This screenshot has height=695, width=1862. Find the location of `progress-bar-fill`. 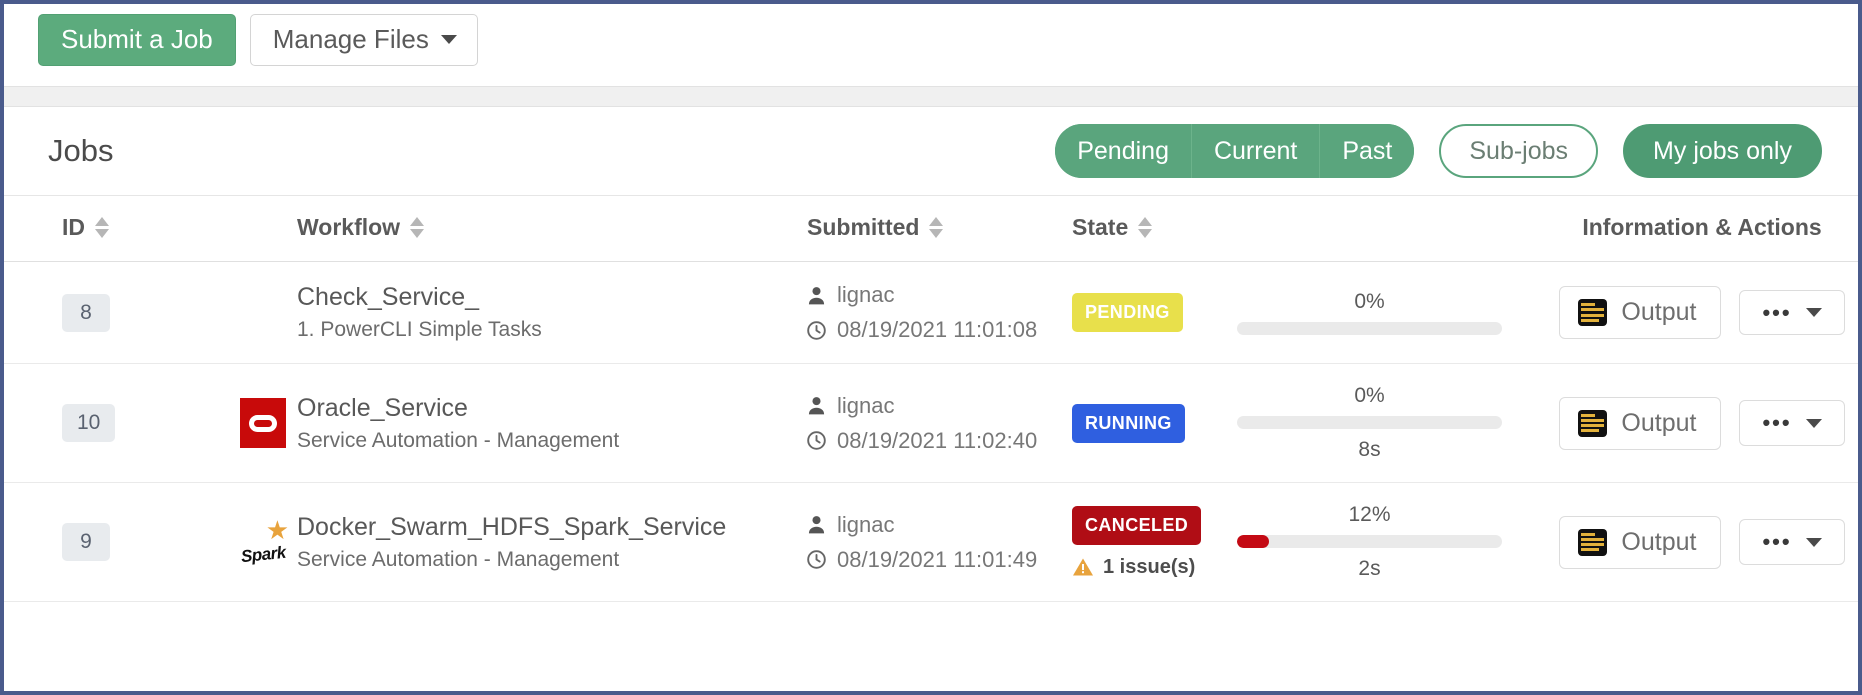

progress-bar-fill is located at coordinates (1253, 541).